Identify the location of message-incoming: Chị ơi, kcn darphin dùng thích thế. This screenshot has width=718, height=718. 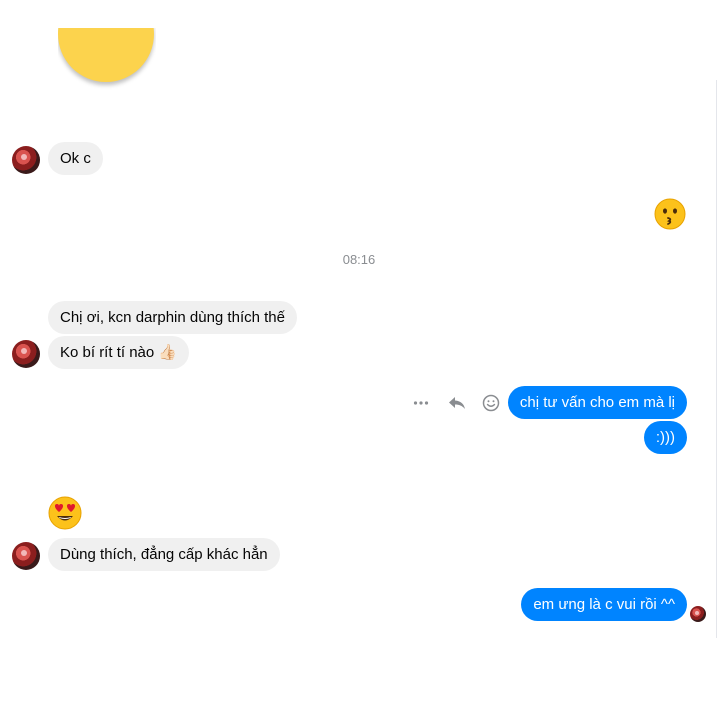
(172, 317).